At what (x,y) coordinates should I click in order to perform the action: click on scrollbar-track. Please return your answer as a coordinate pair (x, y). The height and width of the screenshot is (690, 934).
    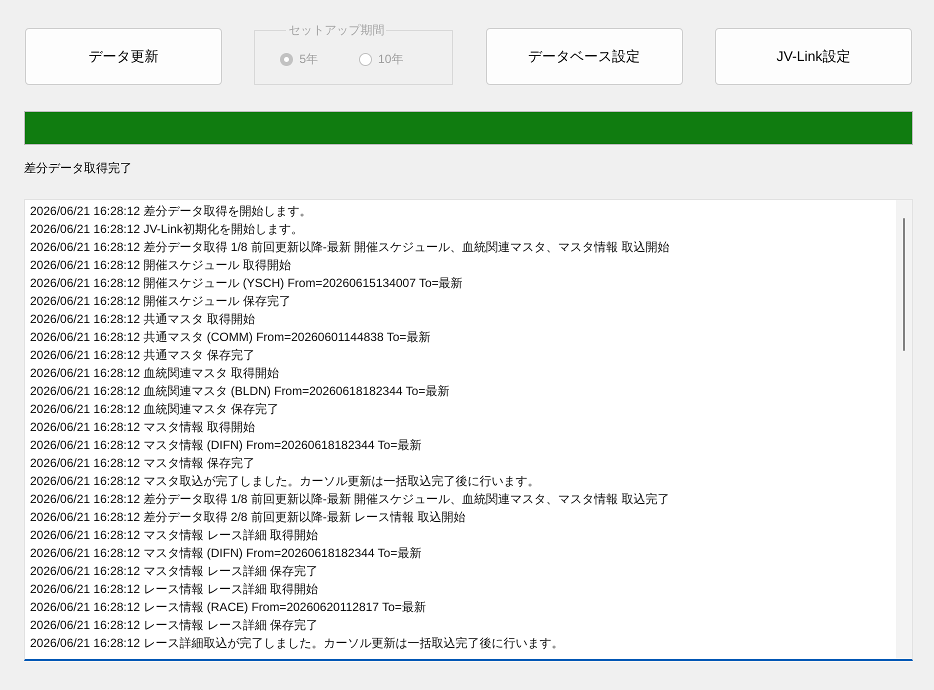
    Looking at the image, I should click on (904, 429).